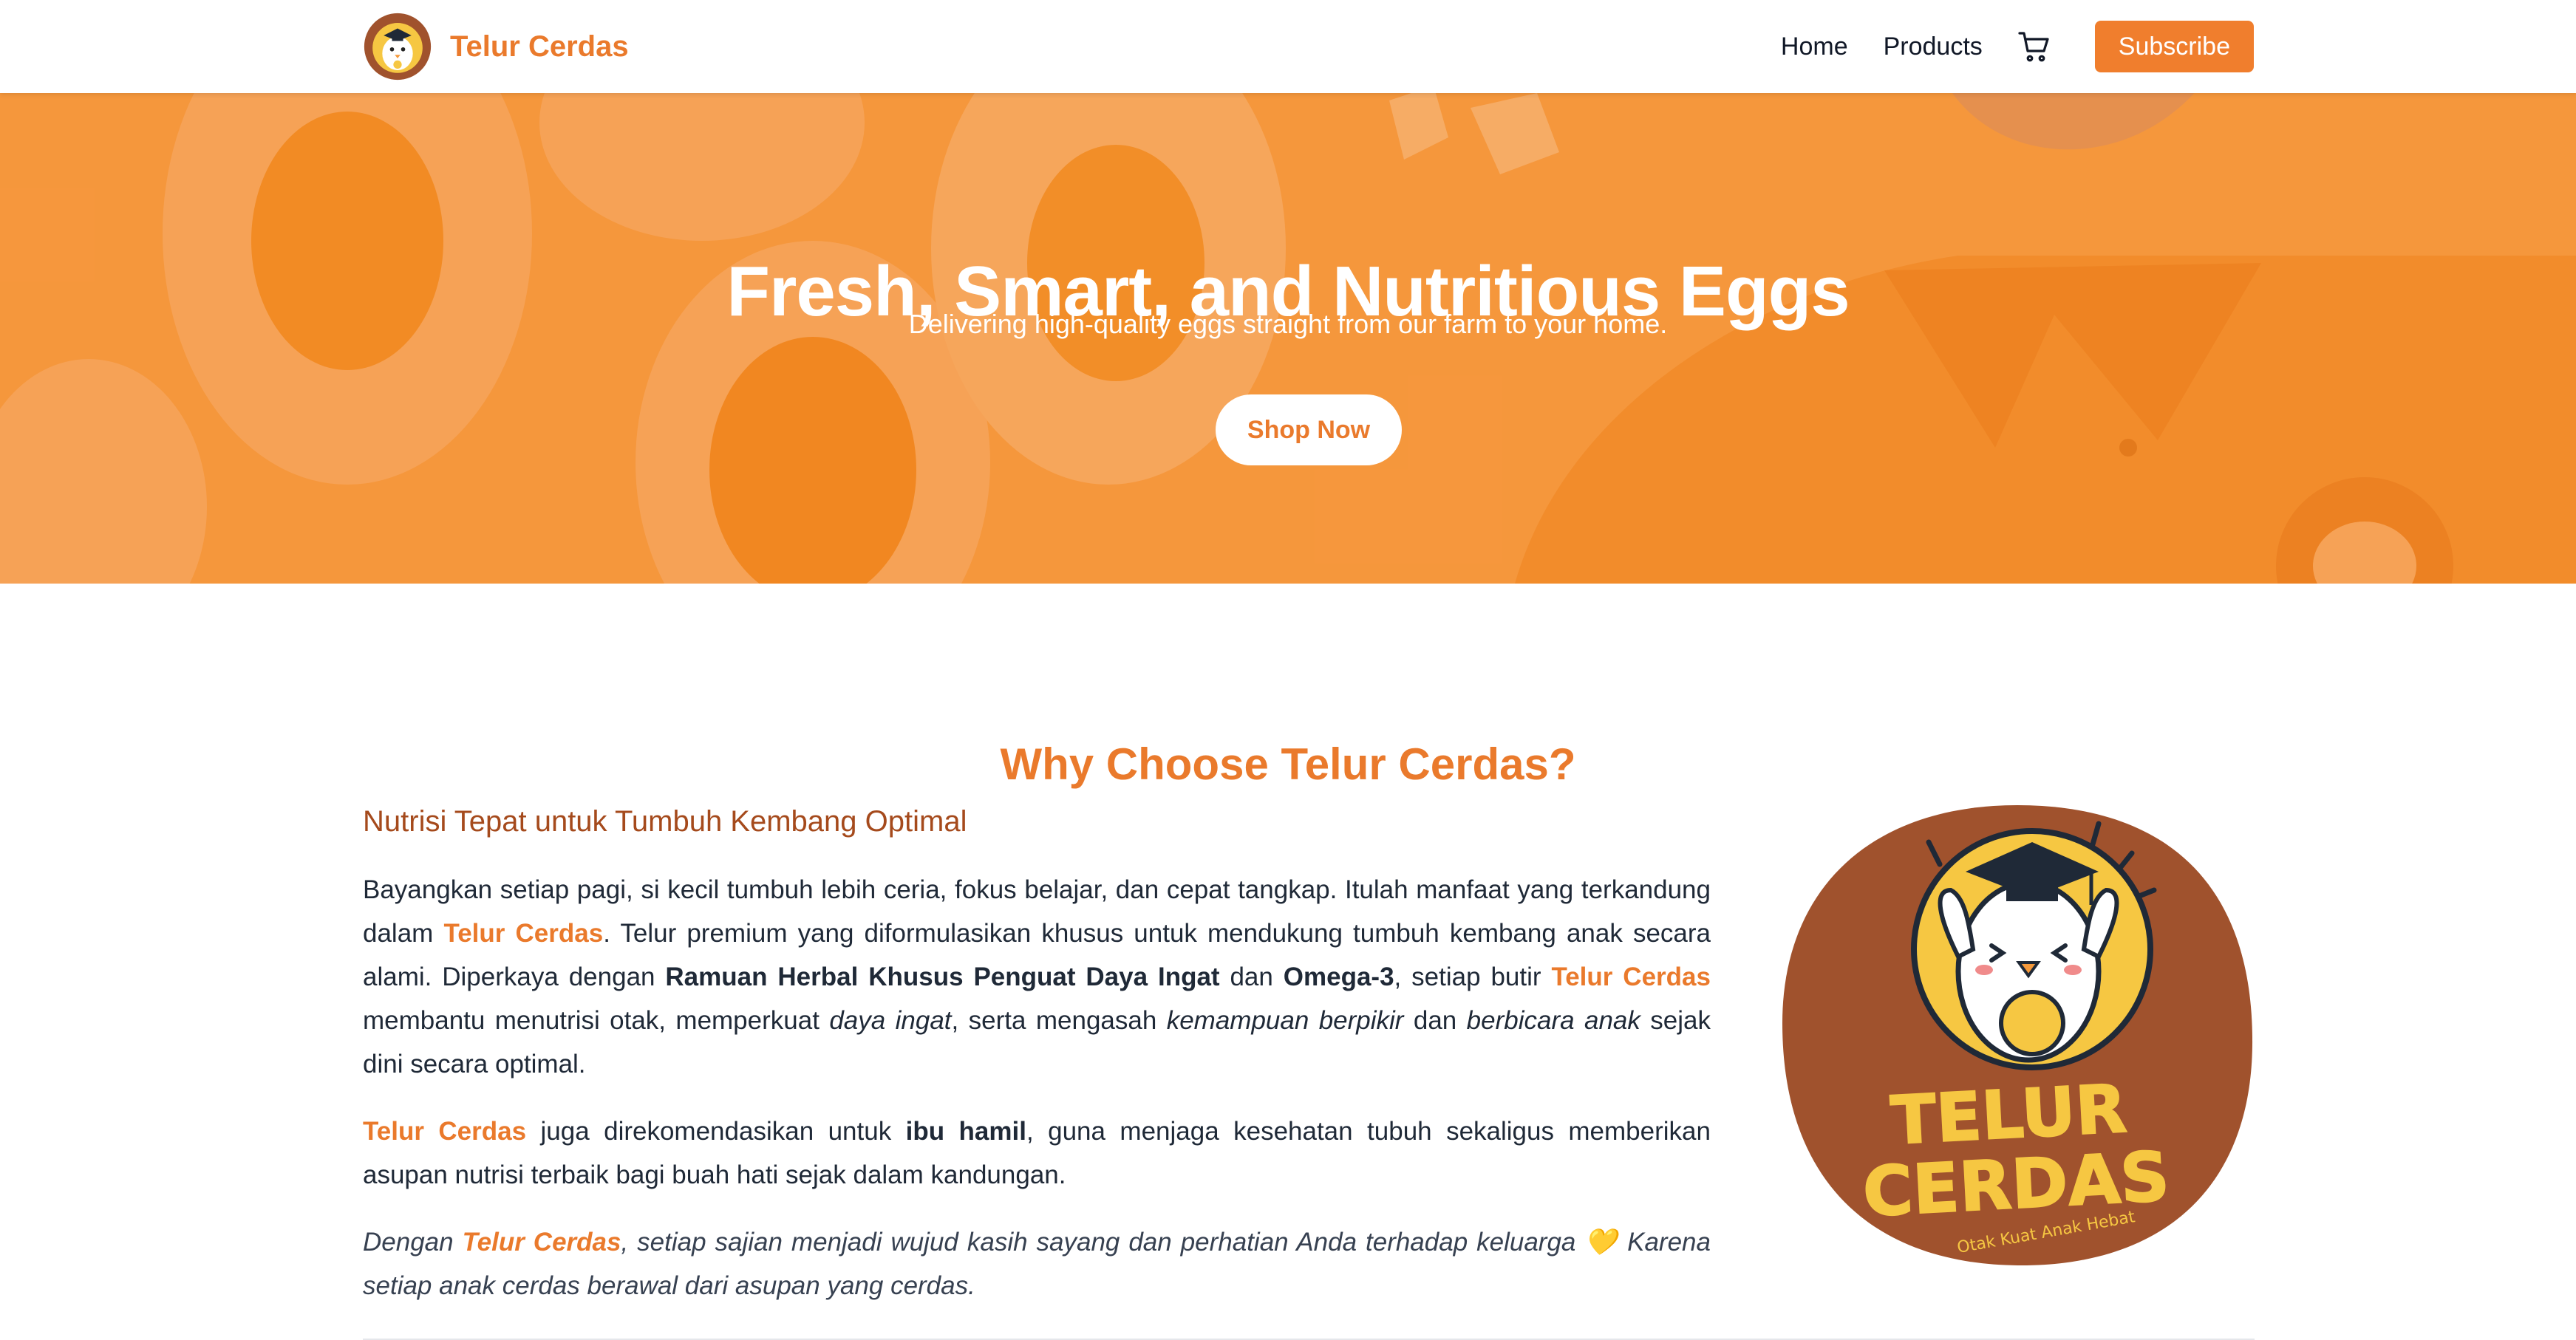 This screenshot has height=1340, width=2576. I want to click on text-segment: membantu menutrisi otak, memperkuat, so click(596, 1020).